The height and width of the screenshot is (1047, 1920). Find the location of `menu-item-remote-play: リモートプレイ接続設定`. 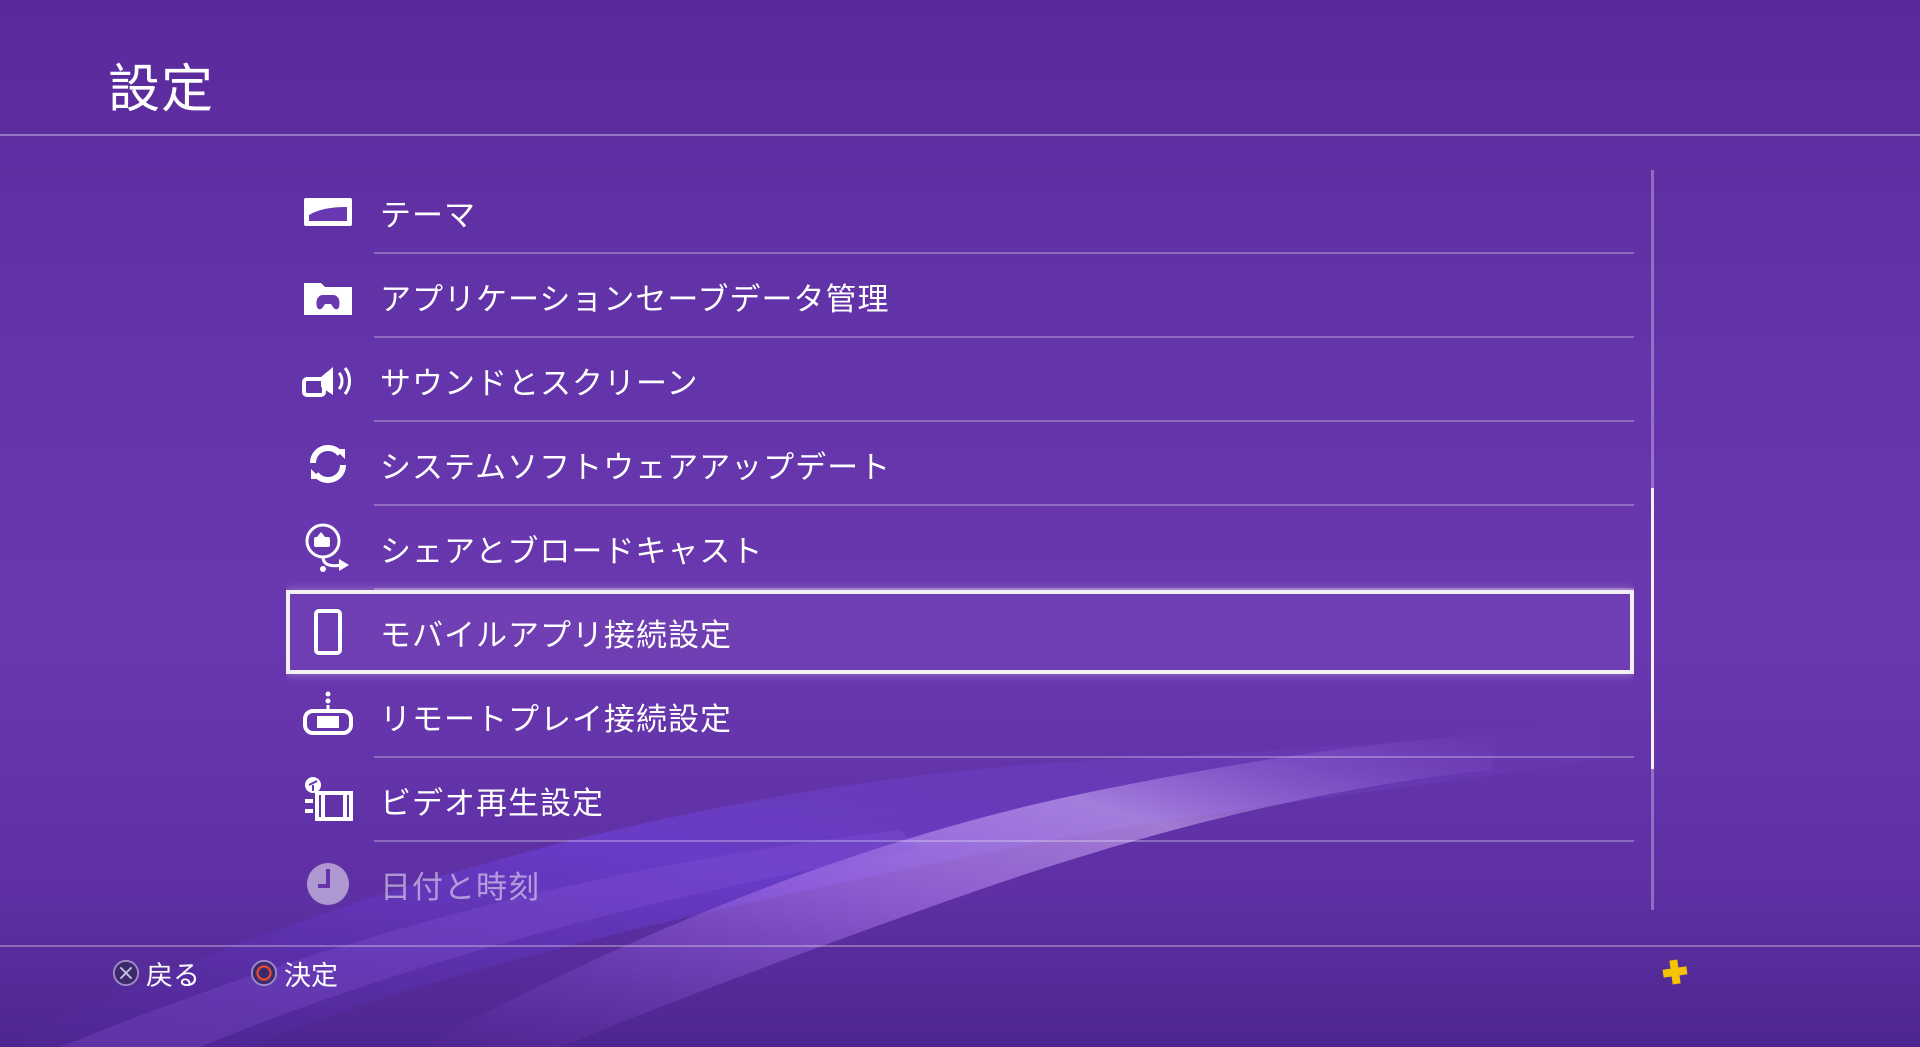

menu-item-remote-play: リモートプレイ接続設定 is located at coordinates (960, 716).